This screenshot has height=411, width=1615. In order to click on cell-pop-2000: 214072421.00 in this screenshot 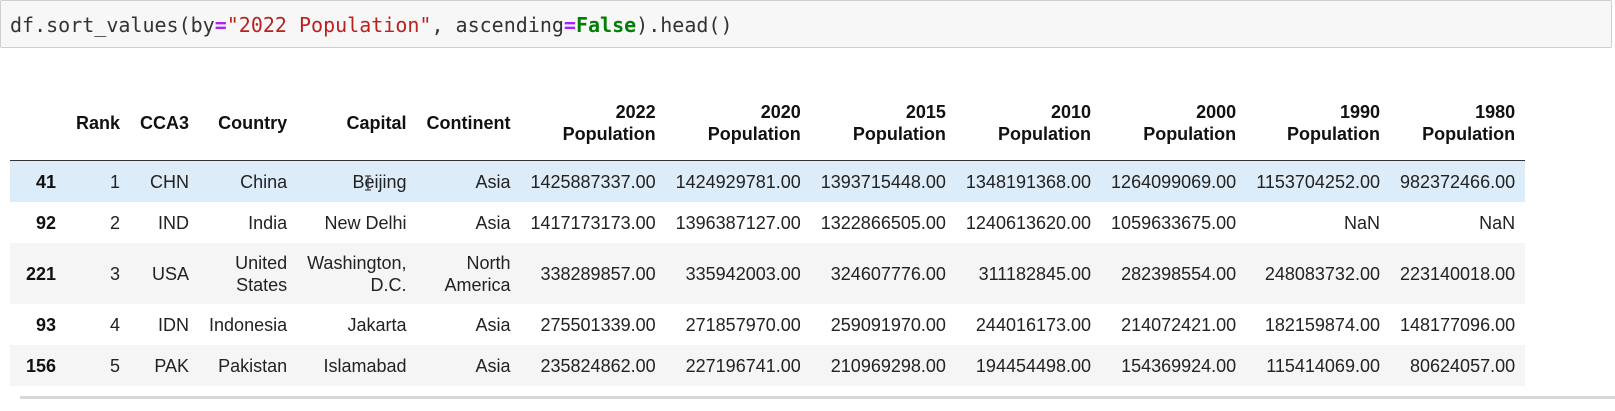, I will do `click(1174, 324)`.